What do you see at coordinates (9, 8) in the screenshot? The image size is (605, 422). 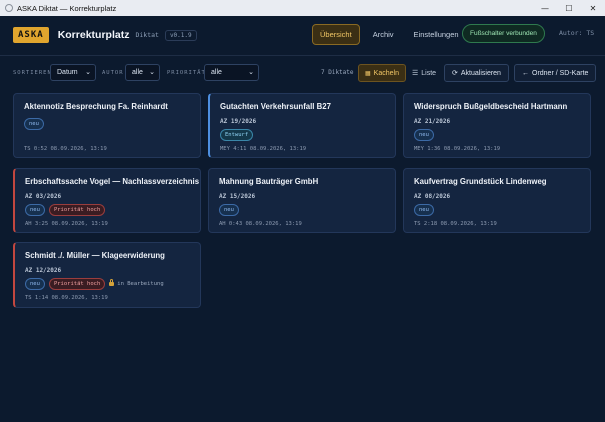 I see `app-icon` at bounding box center [9, 8].